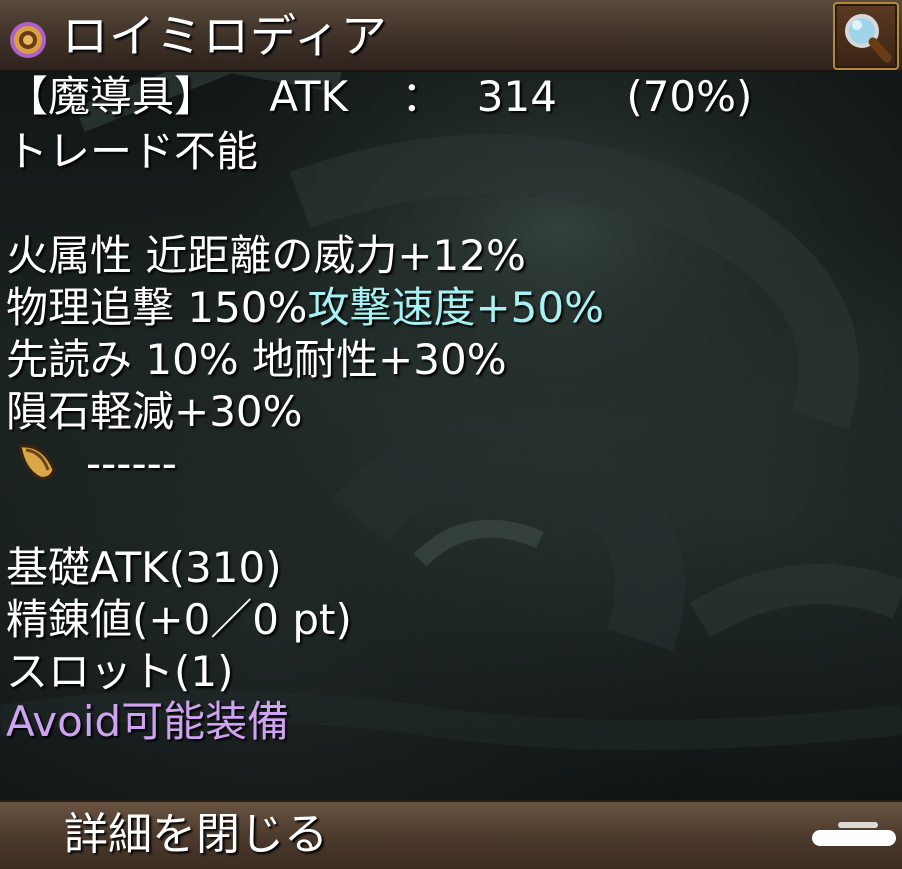 Image resolution: width=902 pixels, height=869 pixels. I want to click on purple-ring-gem-icon, so click(28, 40).